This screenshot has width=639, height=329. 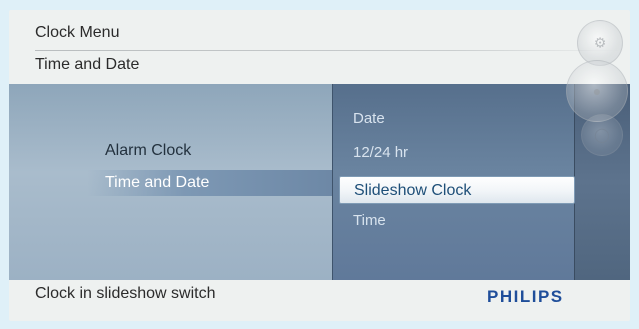 I want to click on submenu-item-date: Date, so click(x=369, y=118).